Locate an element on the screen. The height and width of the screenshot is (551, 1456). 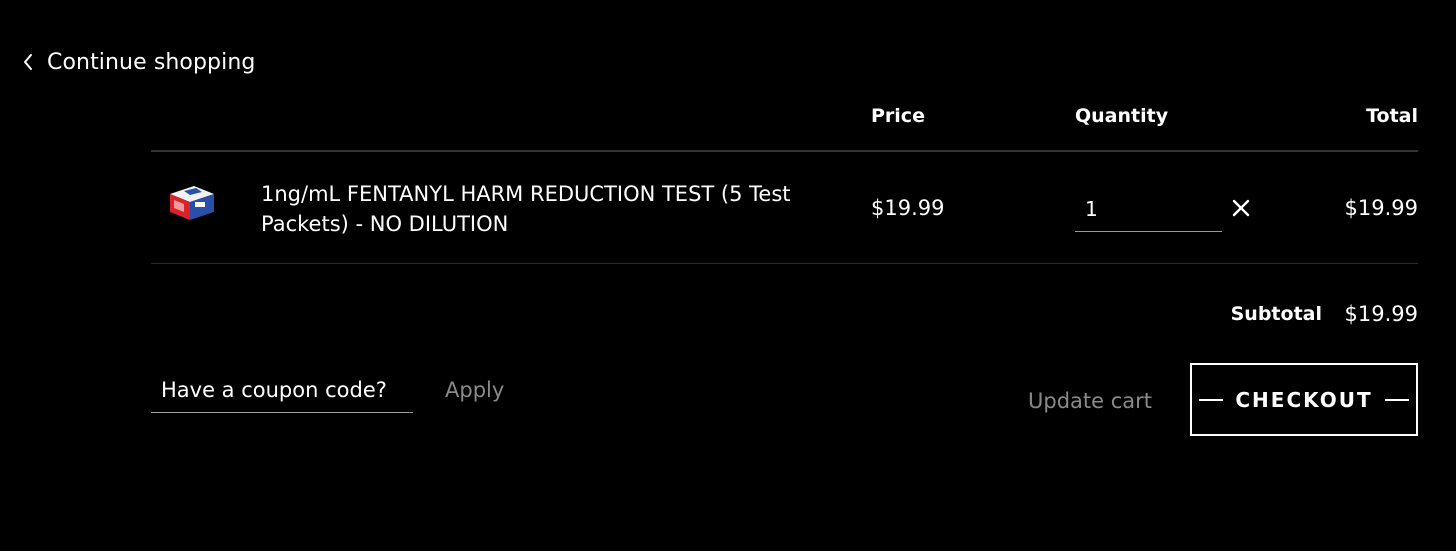
apply-coupon-button: Apply is located at coordinates (474, 390).